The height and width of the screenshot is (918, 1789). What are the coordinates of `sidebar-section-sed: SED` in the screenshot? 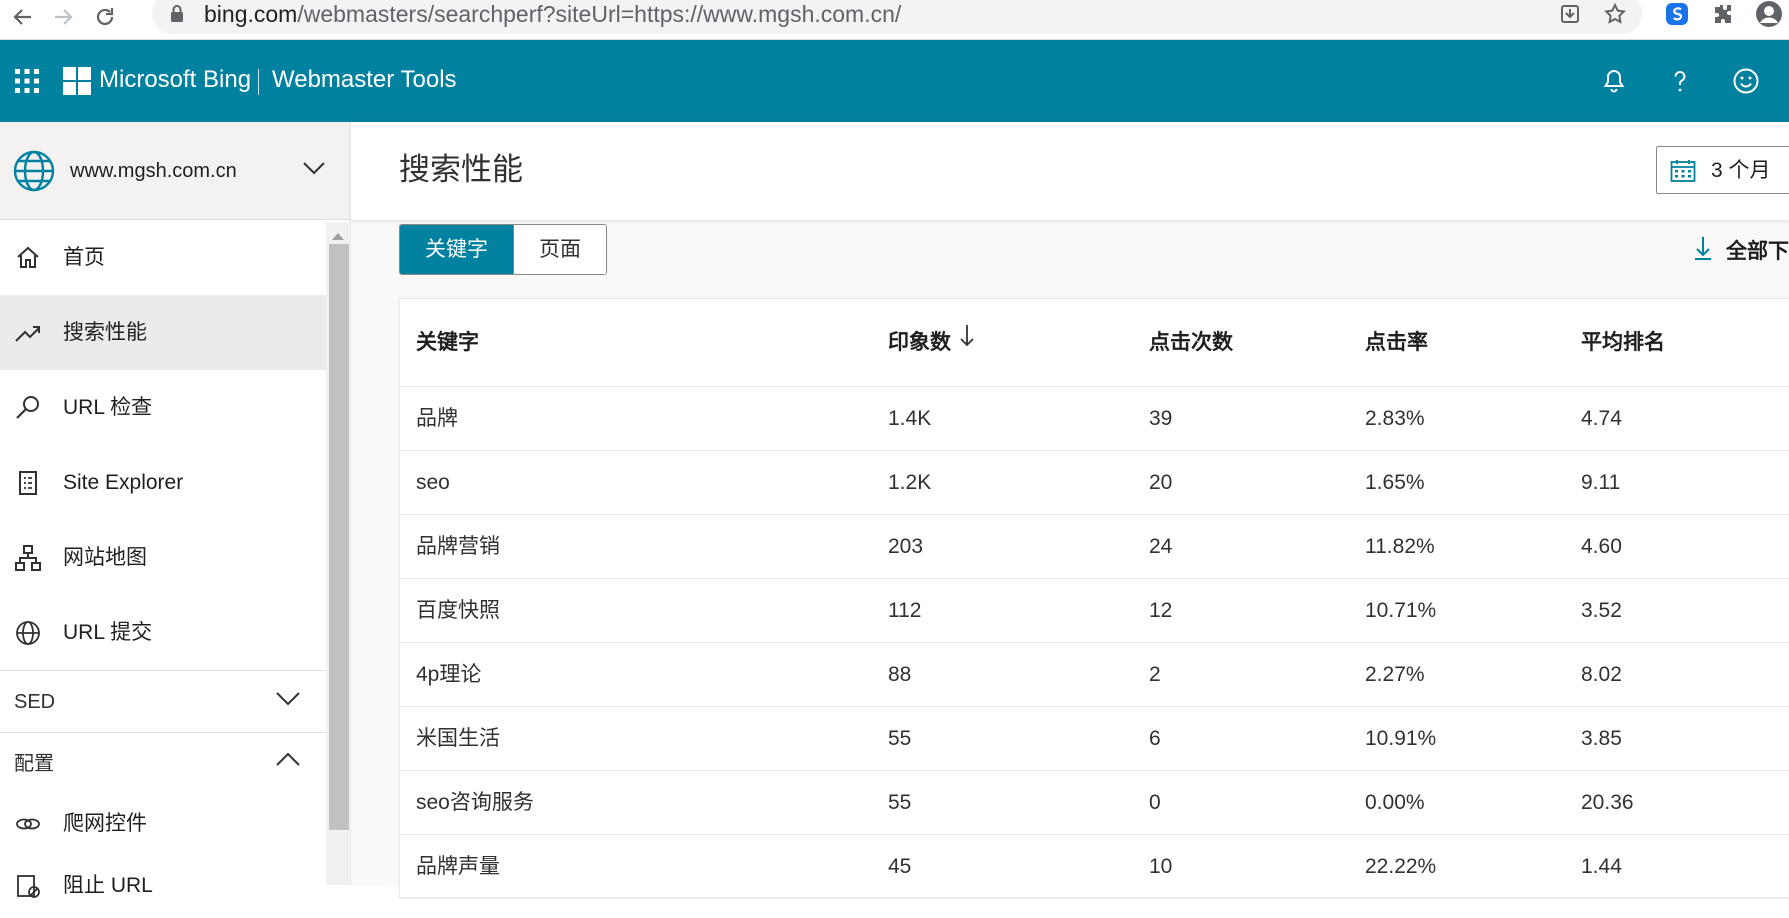 It's located at (163, 701).